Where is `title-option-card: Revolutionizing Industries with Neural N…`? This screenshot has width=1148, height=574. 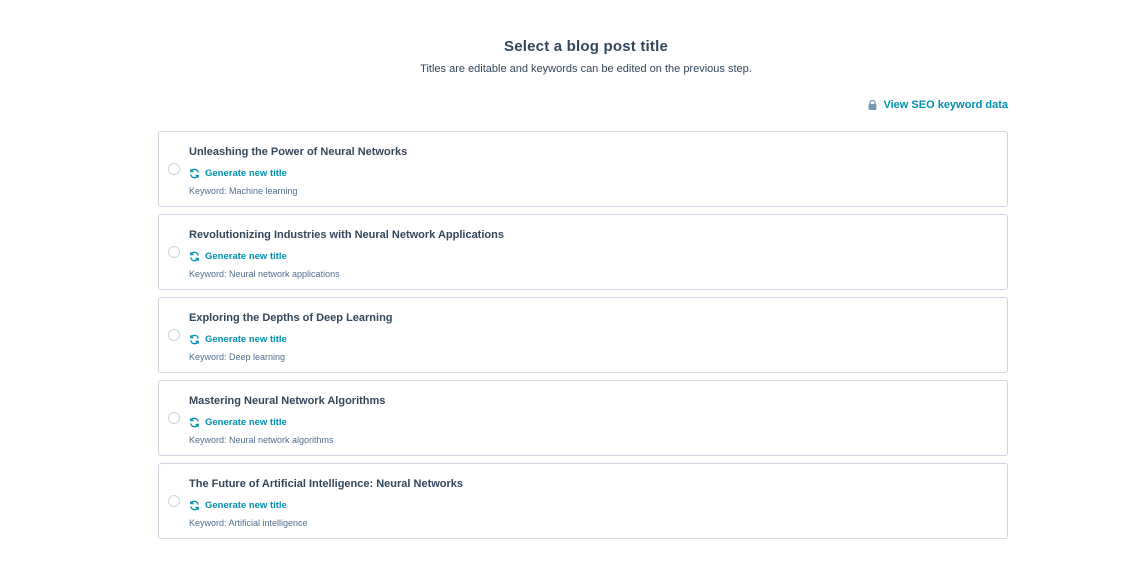
title-option-card: Revolutionizing Industries with Neural N… is located at coordinates (583, 252).